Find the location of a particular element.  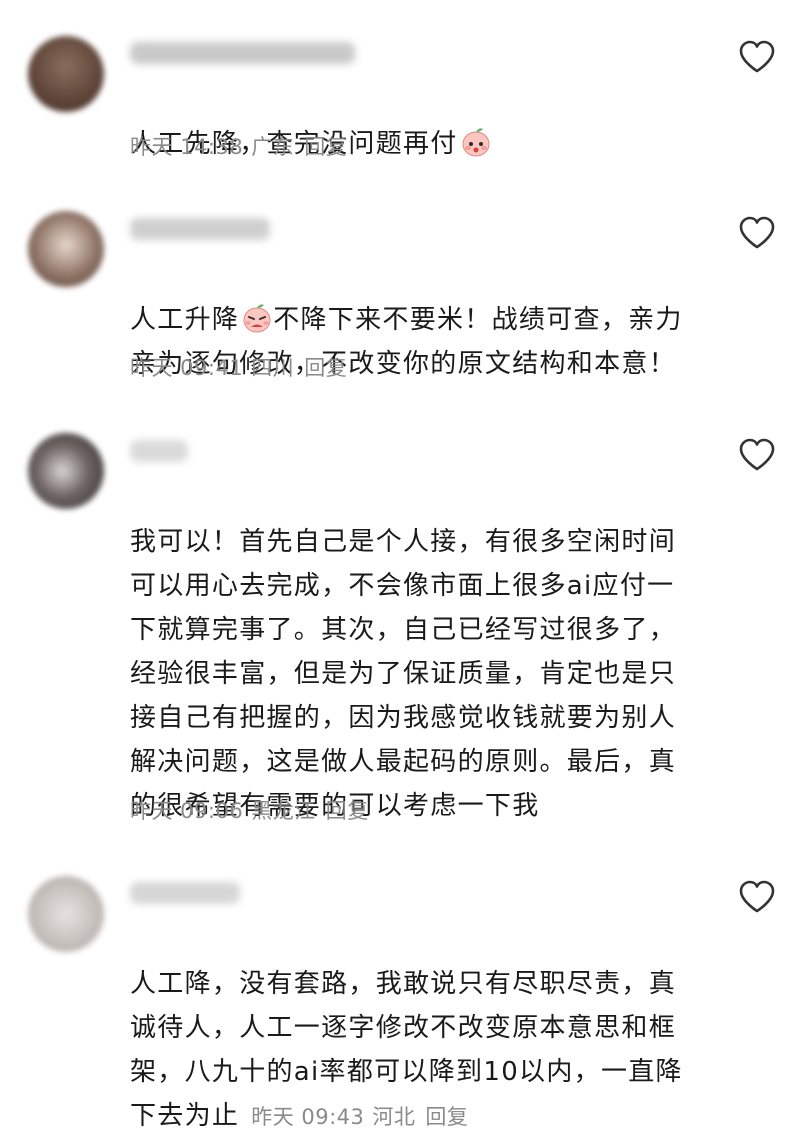

comment-region: 广东 is located at coordinates (273, 147).